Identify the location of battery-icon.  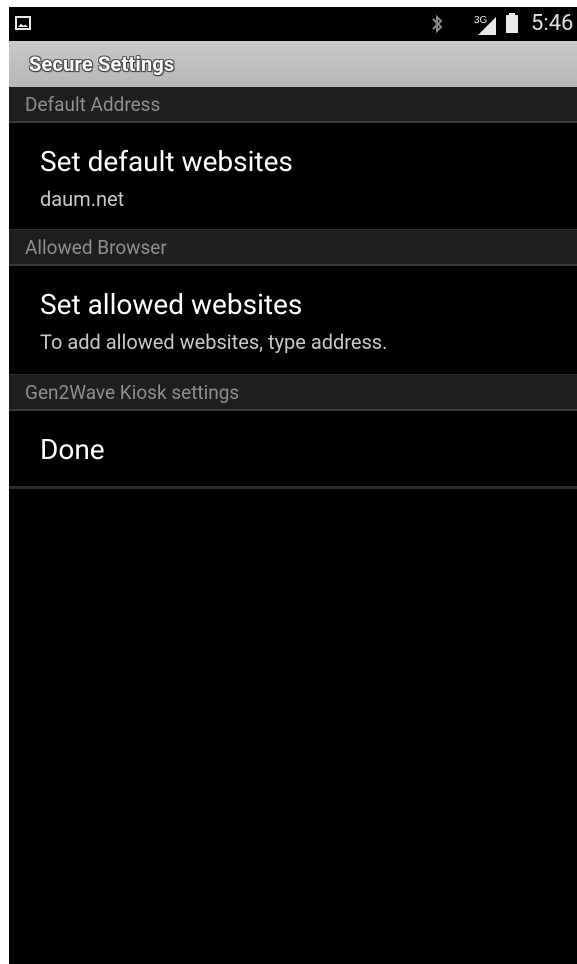
(512, 23).